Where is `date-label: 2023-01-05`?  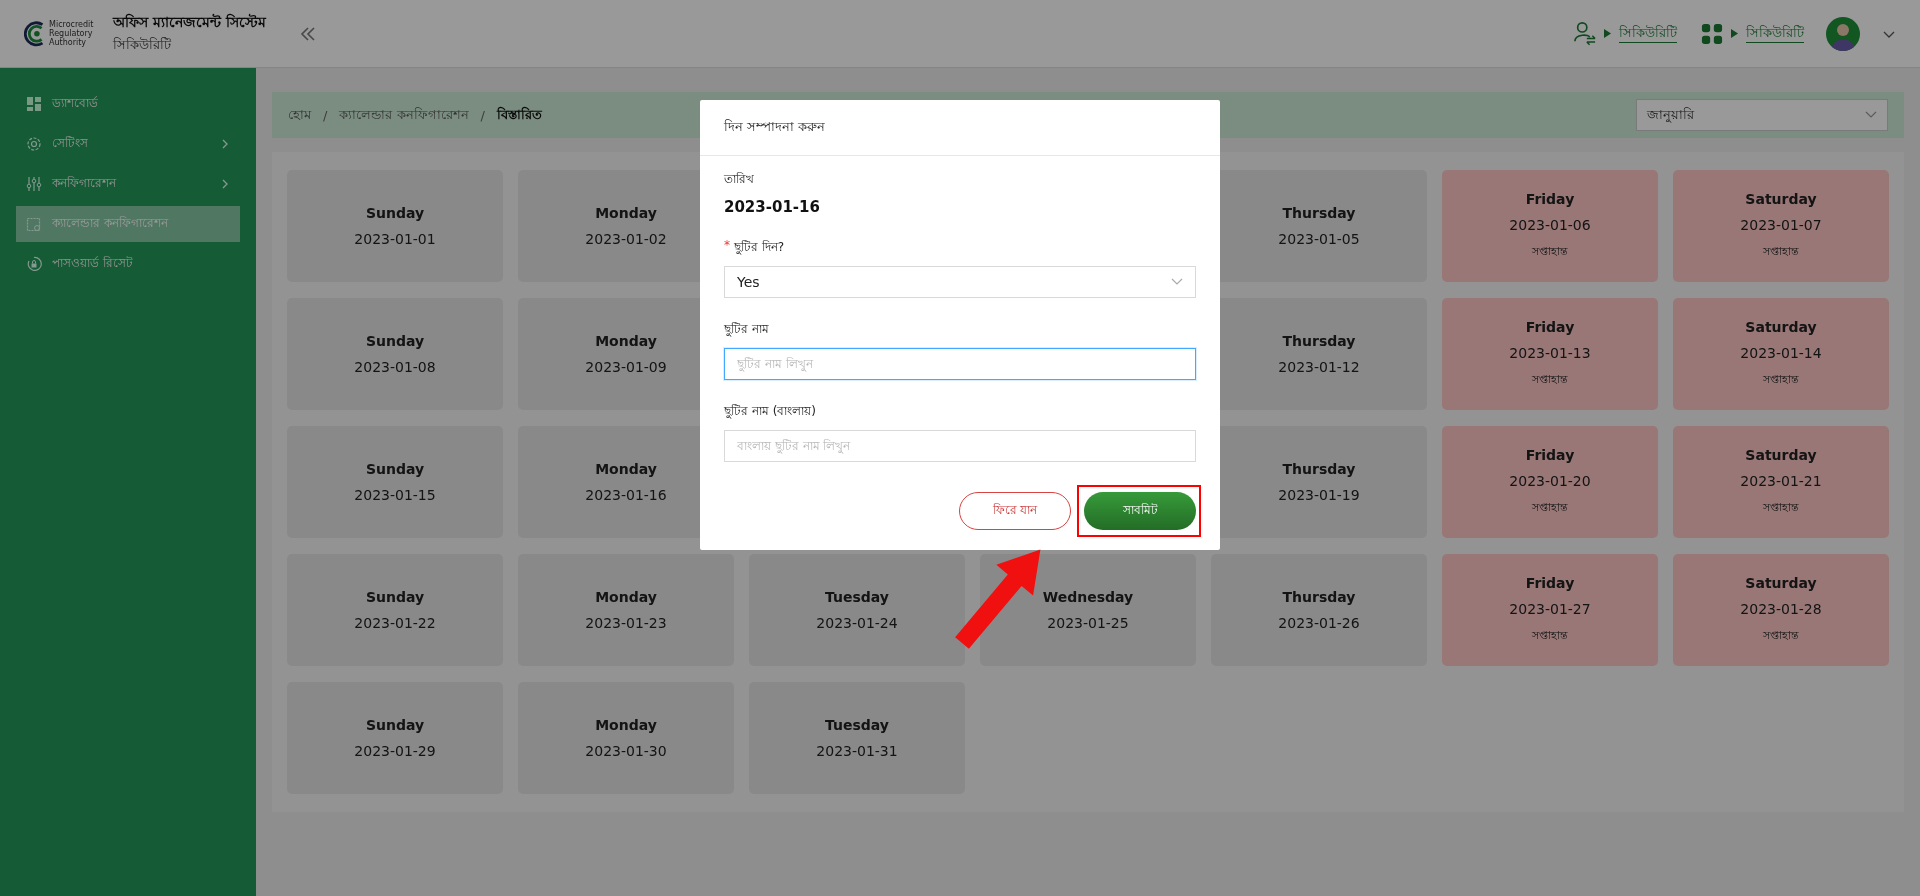
date-label: 2023-01-05 is located at coordinates (1319, 239).